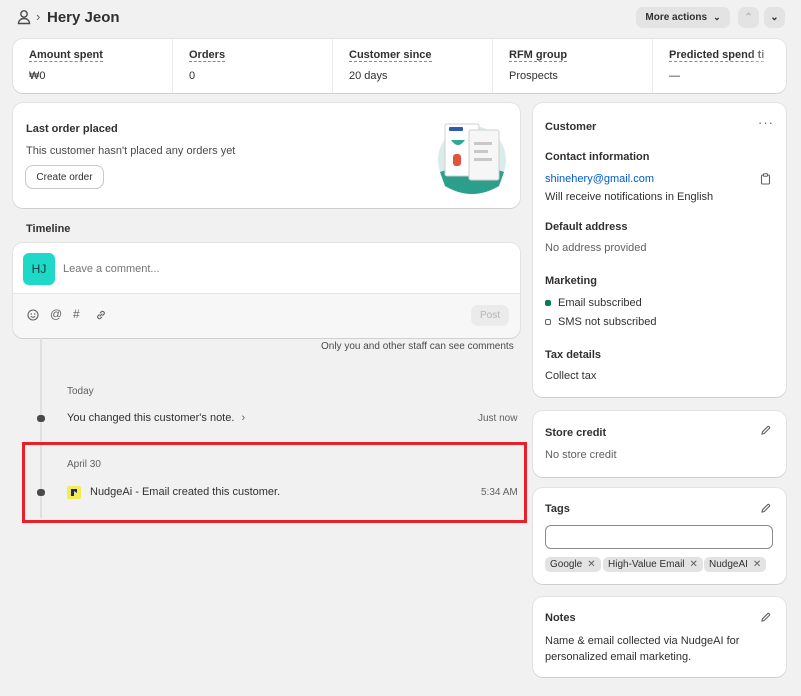  What do you see at coordinates (557, 509) in the screenshot?
I see `tags-title: Tags` at bounding box center [557, 509].